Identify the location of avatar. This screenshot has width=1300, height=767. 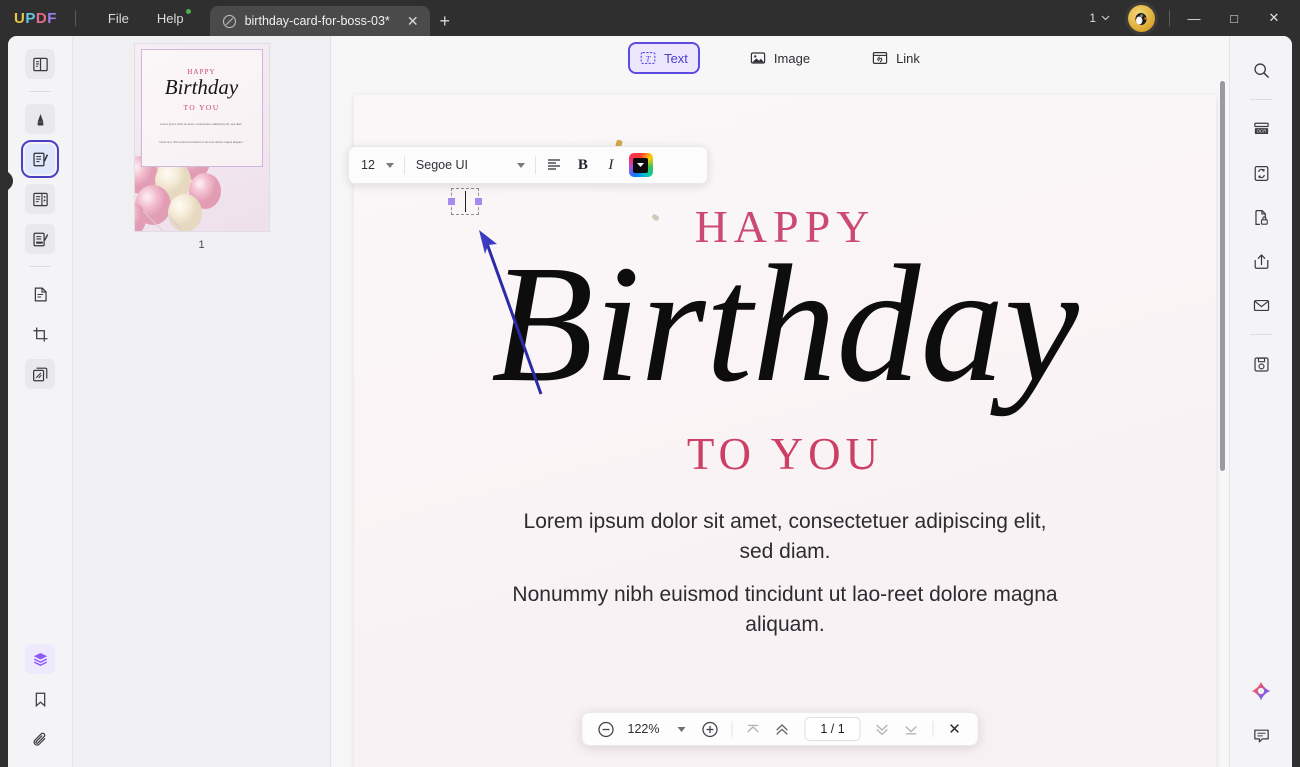
(1141, 18).